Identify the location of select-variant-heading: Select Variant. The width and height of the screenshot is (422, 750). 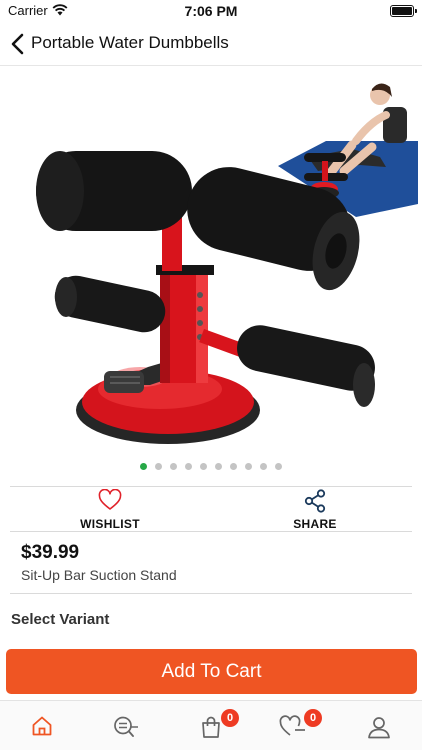
(60, 619).